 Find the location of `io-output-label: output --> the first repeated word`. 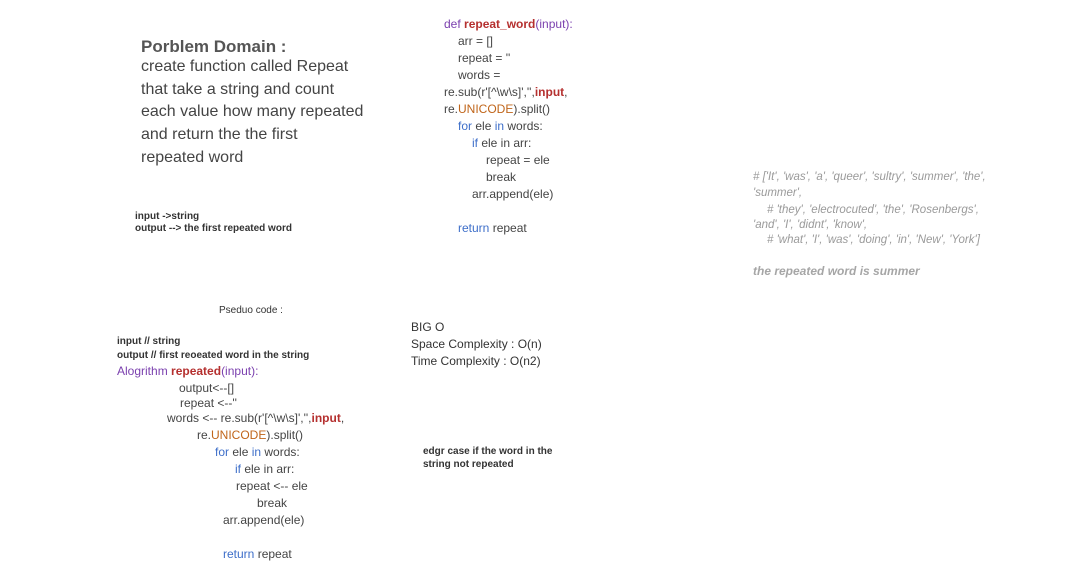

io-output-label: output --> the first repeated word is located at coordinates (213, 228).